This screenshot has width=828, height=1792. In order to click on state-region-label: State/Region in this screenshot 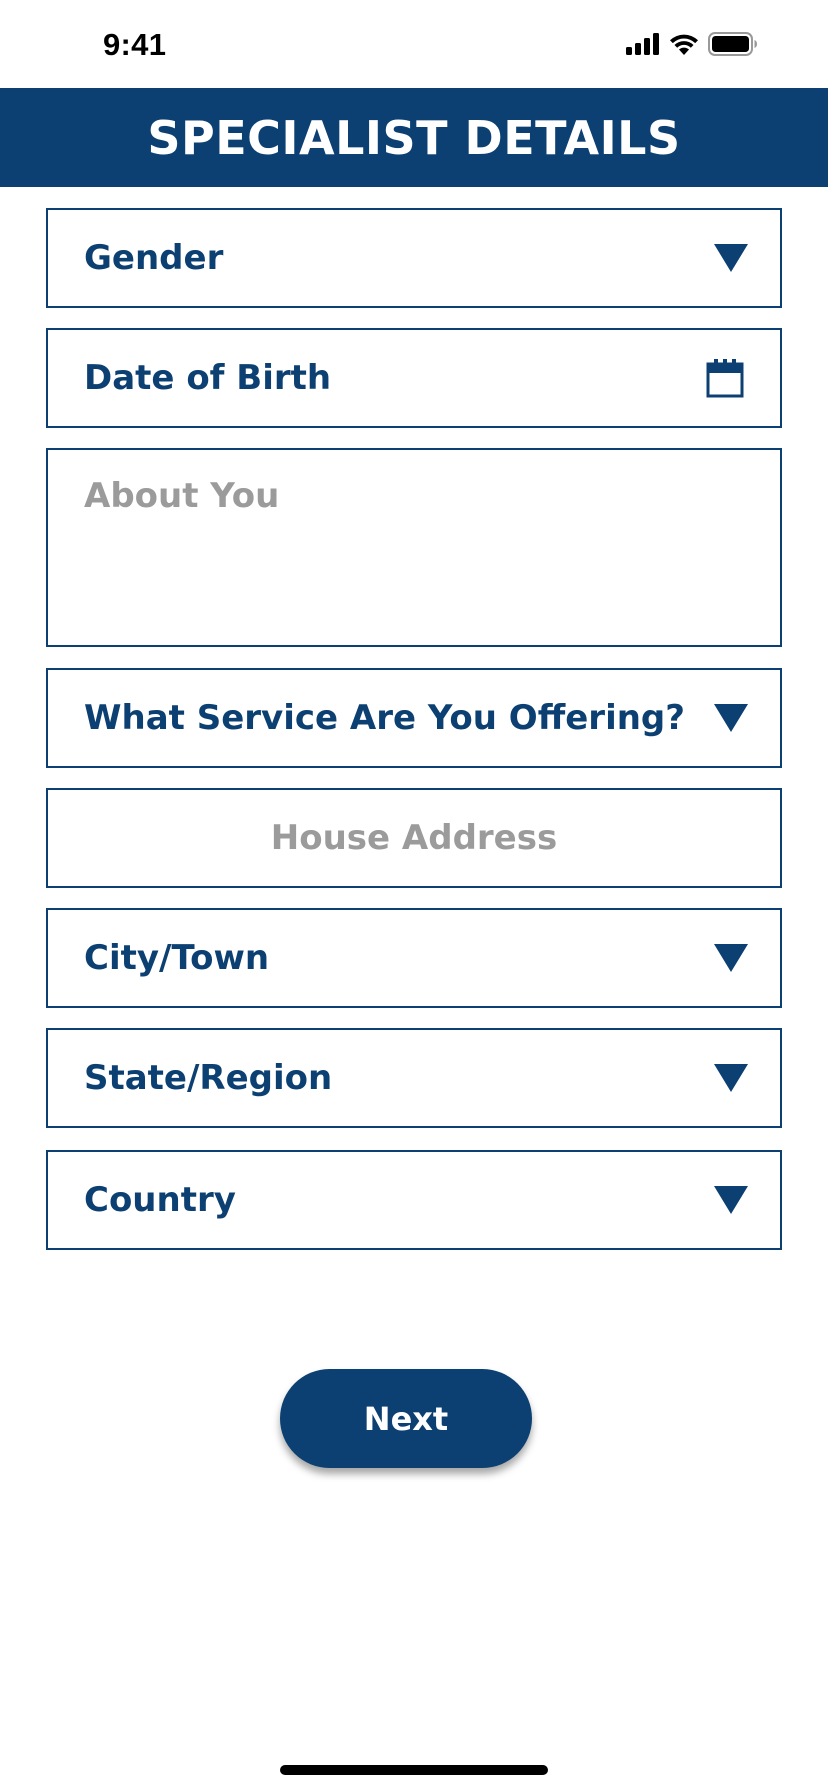, I will do `click(208, 1078)`.